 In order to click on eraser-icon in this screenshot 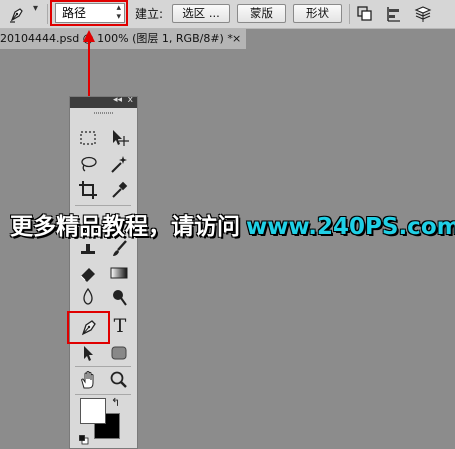, I will do `click(88, 273)`.